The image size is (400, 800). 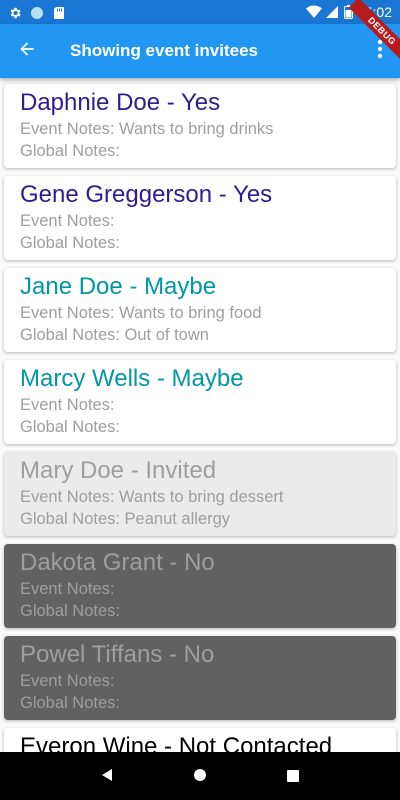 I want to click on gear-icon, so click(x=15, y=12).